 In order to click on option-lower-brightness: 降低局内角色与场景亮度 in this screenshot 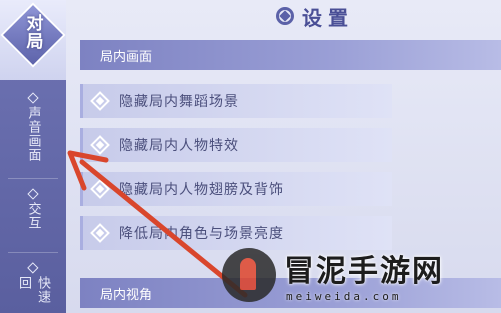, I will do `click(236, 233)`.